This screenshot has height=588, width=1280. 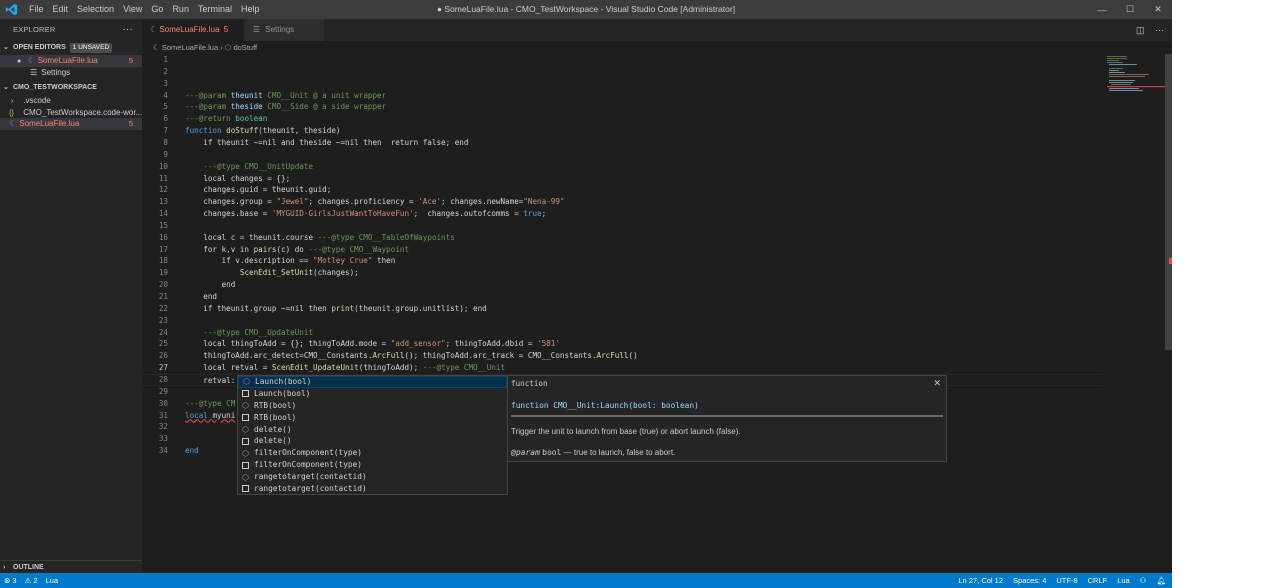 I want to click on breadcrumb-symbol: doStuff, so click(x=245, y=47).